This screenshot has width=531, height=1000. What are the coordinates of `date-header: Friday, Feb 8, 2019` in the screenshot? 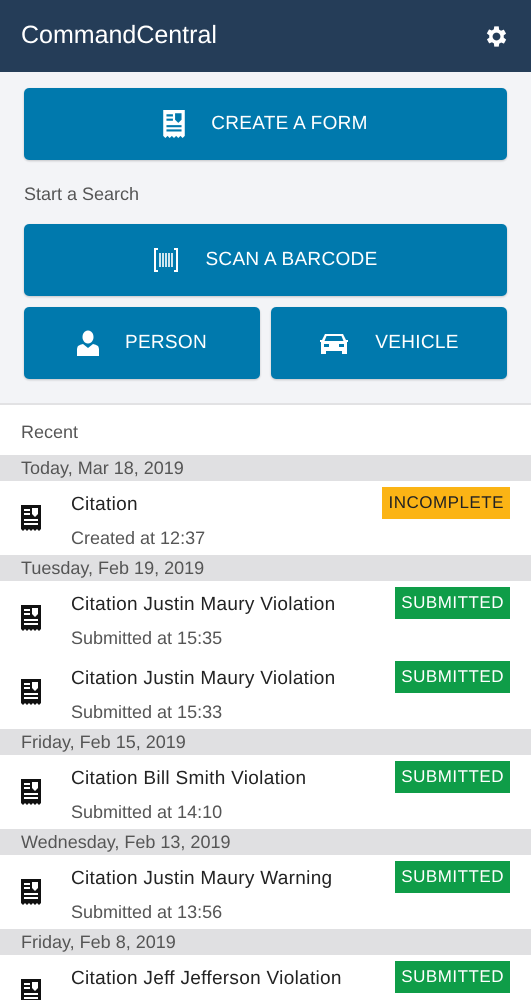 It's located at (265, 942).